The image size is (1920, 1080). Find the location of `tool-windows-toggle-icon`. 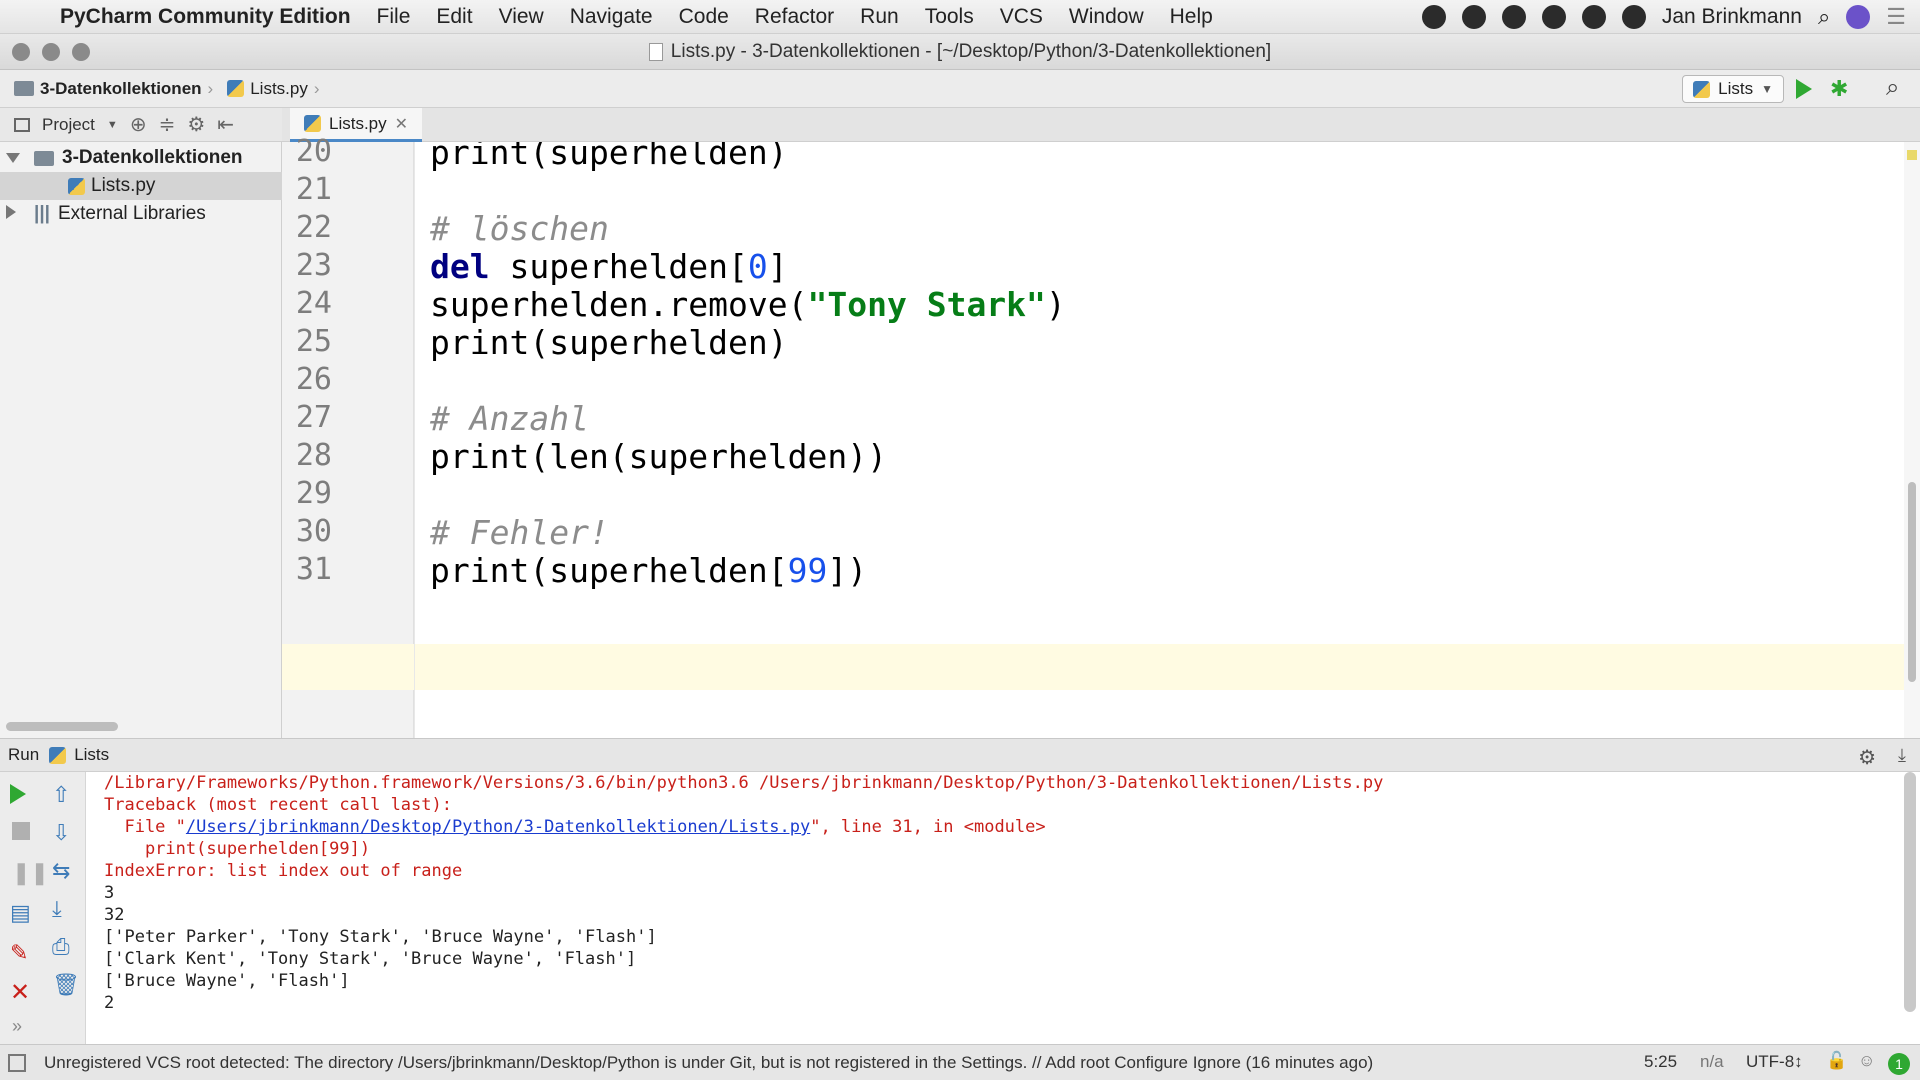

tool-windows-toggle-icon is located at coordinates (17, 1062).